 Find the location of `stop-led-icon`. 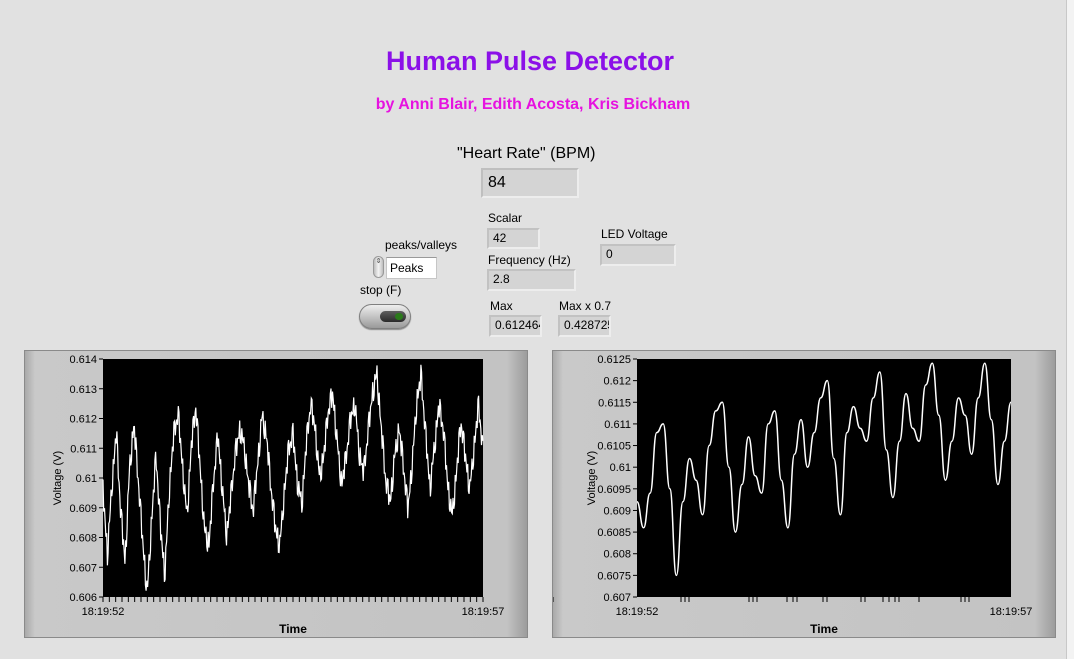

stop-led-icon is located at coordinates (393, 316).